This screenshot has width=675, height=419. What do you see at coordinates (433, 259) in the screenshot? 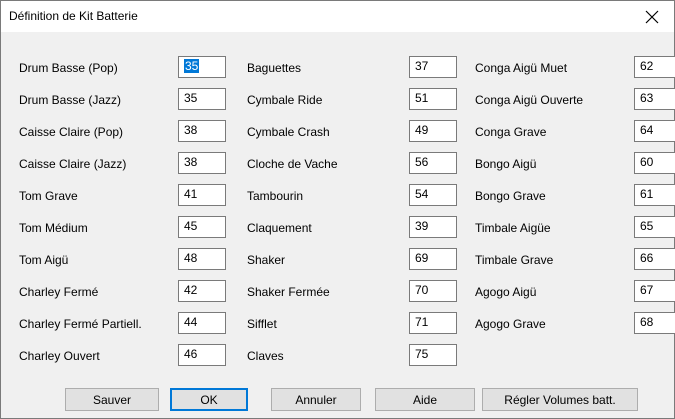
I see `drum-value-input: 69` at bounding box center [433, 259].